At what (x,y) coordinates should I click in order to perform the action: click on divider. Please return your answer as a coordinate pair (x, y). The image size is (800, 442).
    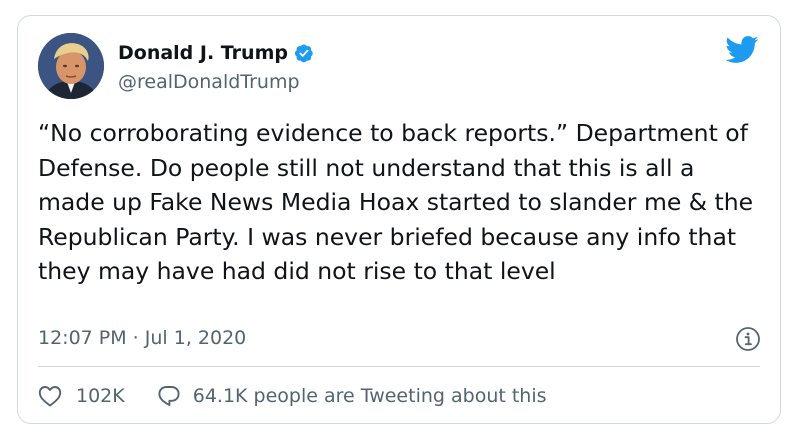
    Looking at the image, I should click on (399, 366).